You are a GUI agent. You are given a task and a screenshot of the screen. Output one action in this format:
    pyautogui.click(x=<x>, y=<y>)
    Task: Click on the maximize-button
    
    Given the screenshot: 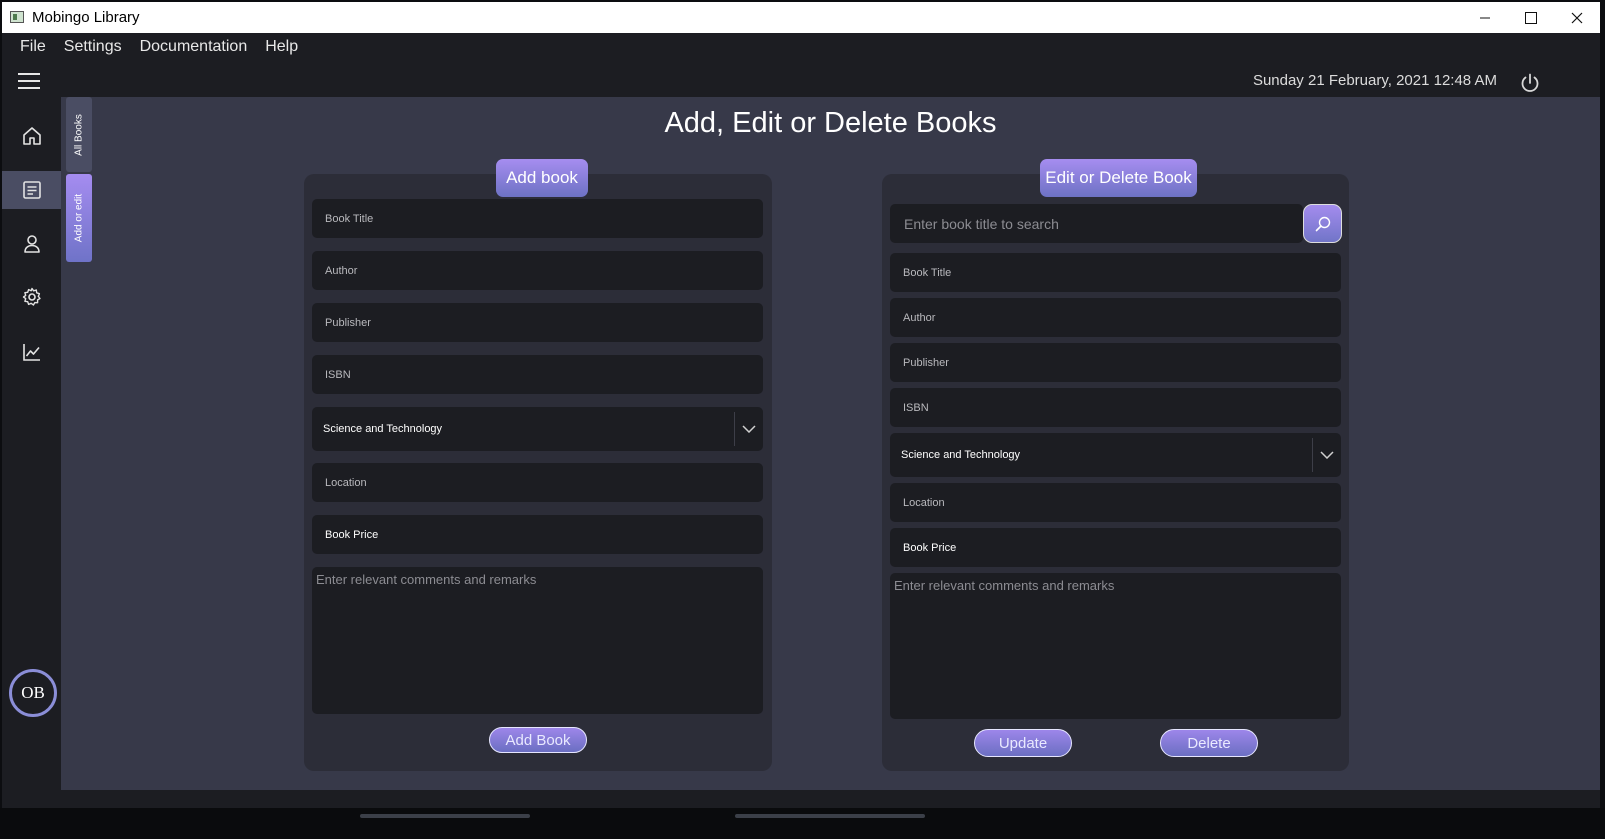 What is the action you would take?
    pyautogui.click(x=1531, y=17)
    